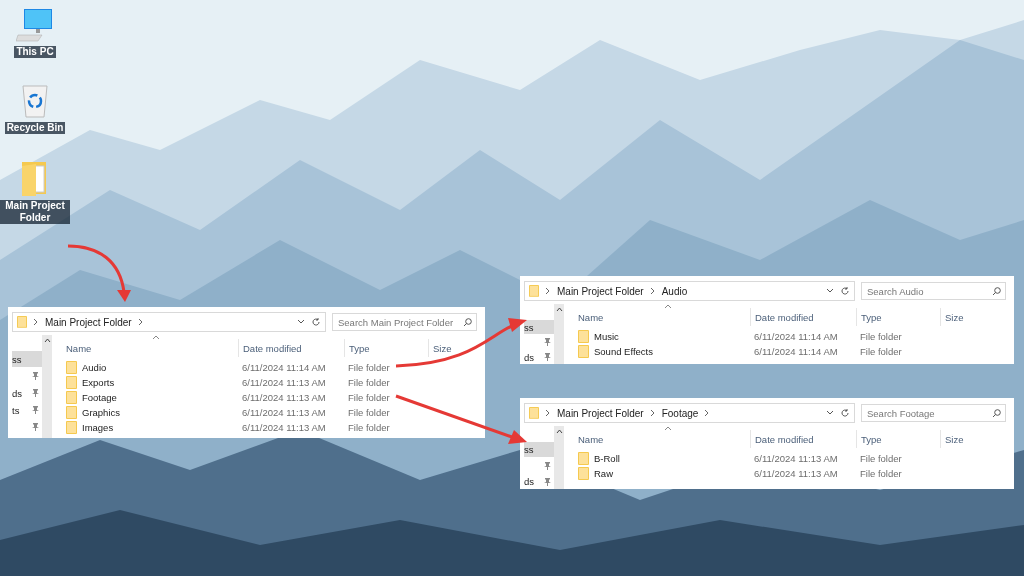 This screenshot has width=1024, height=576. I want to click on nav-item: ts, so click(27, 410).